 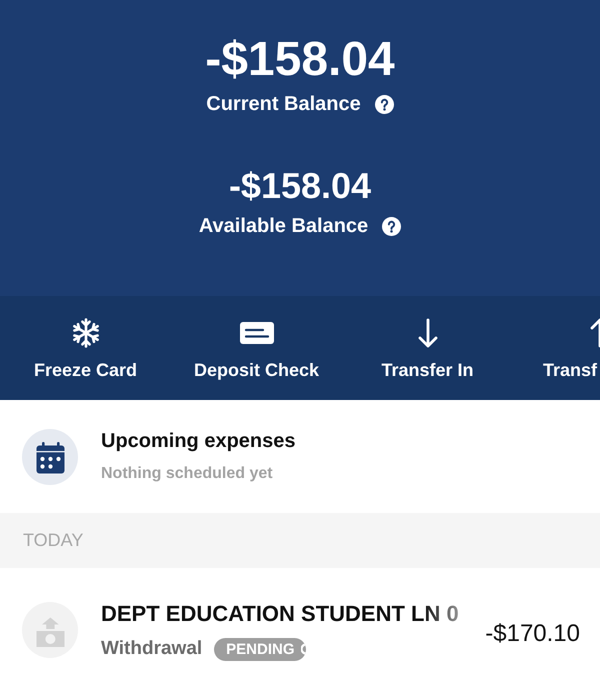 I want to click on upcoming-subtitle: Nothing scheduled yet, so click(x=187, y=474).